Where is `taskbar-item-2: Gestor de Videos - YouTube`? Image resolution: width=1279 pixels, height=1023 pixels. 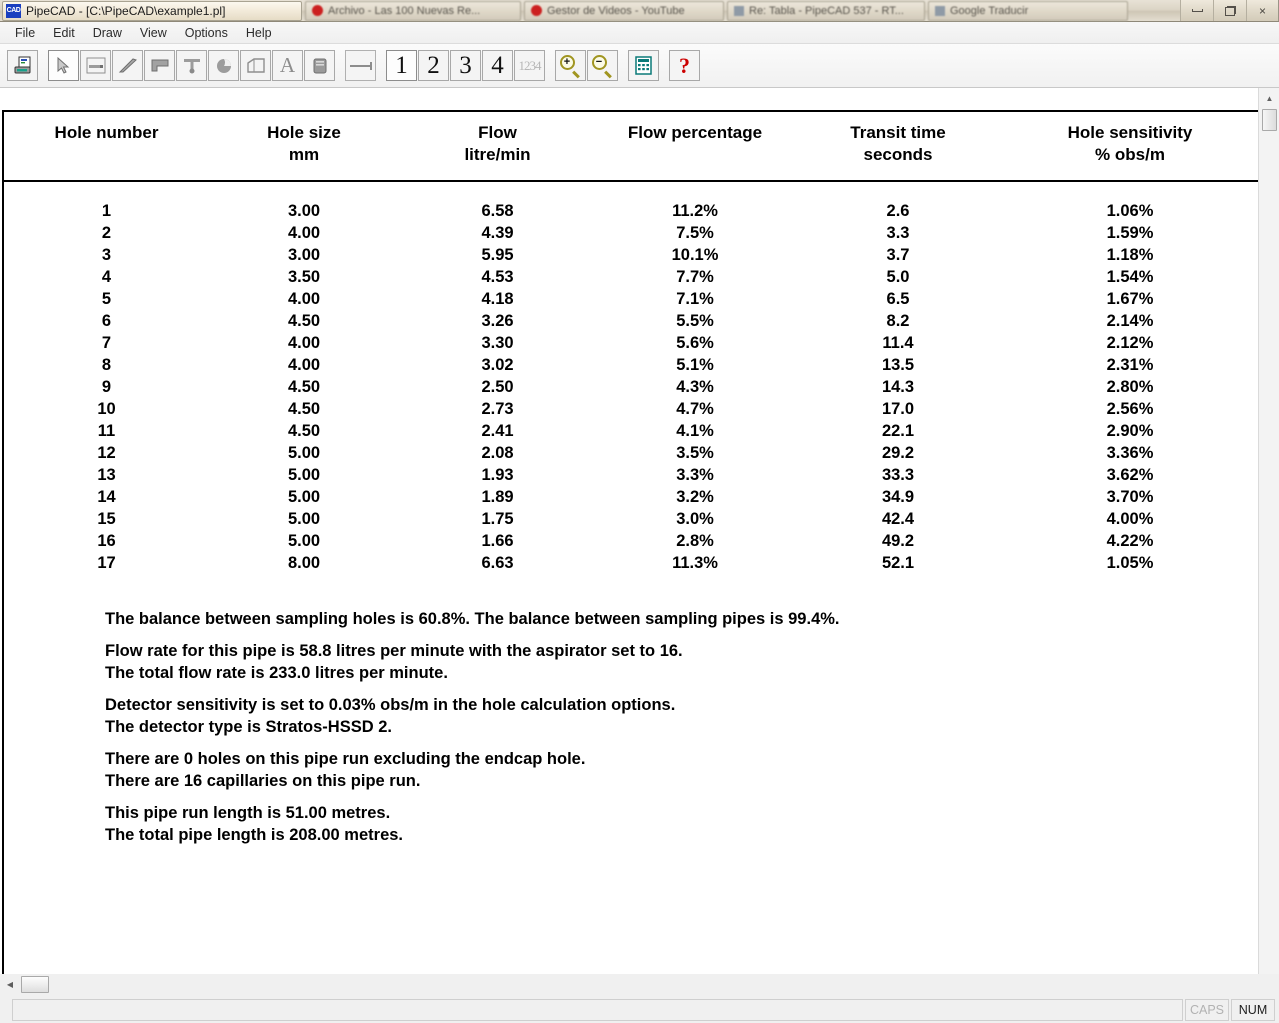
taskbar-item-2: Gestor de Videos - YouTube is located at coordinates (624, 10).